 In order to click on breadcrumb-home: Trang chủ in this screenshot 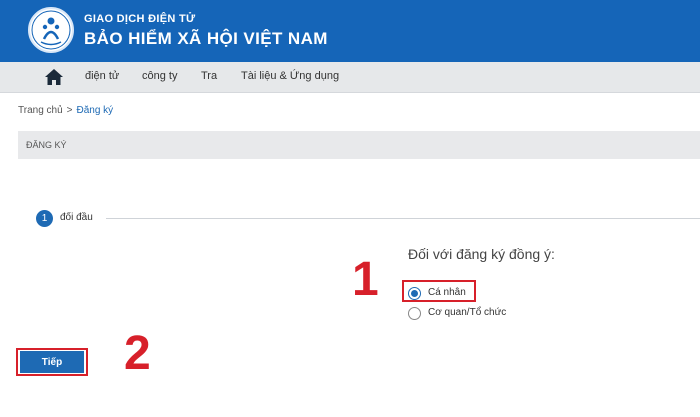, I will do `click(40, 110)`.